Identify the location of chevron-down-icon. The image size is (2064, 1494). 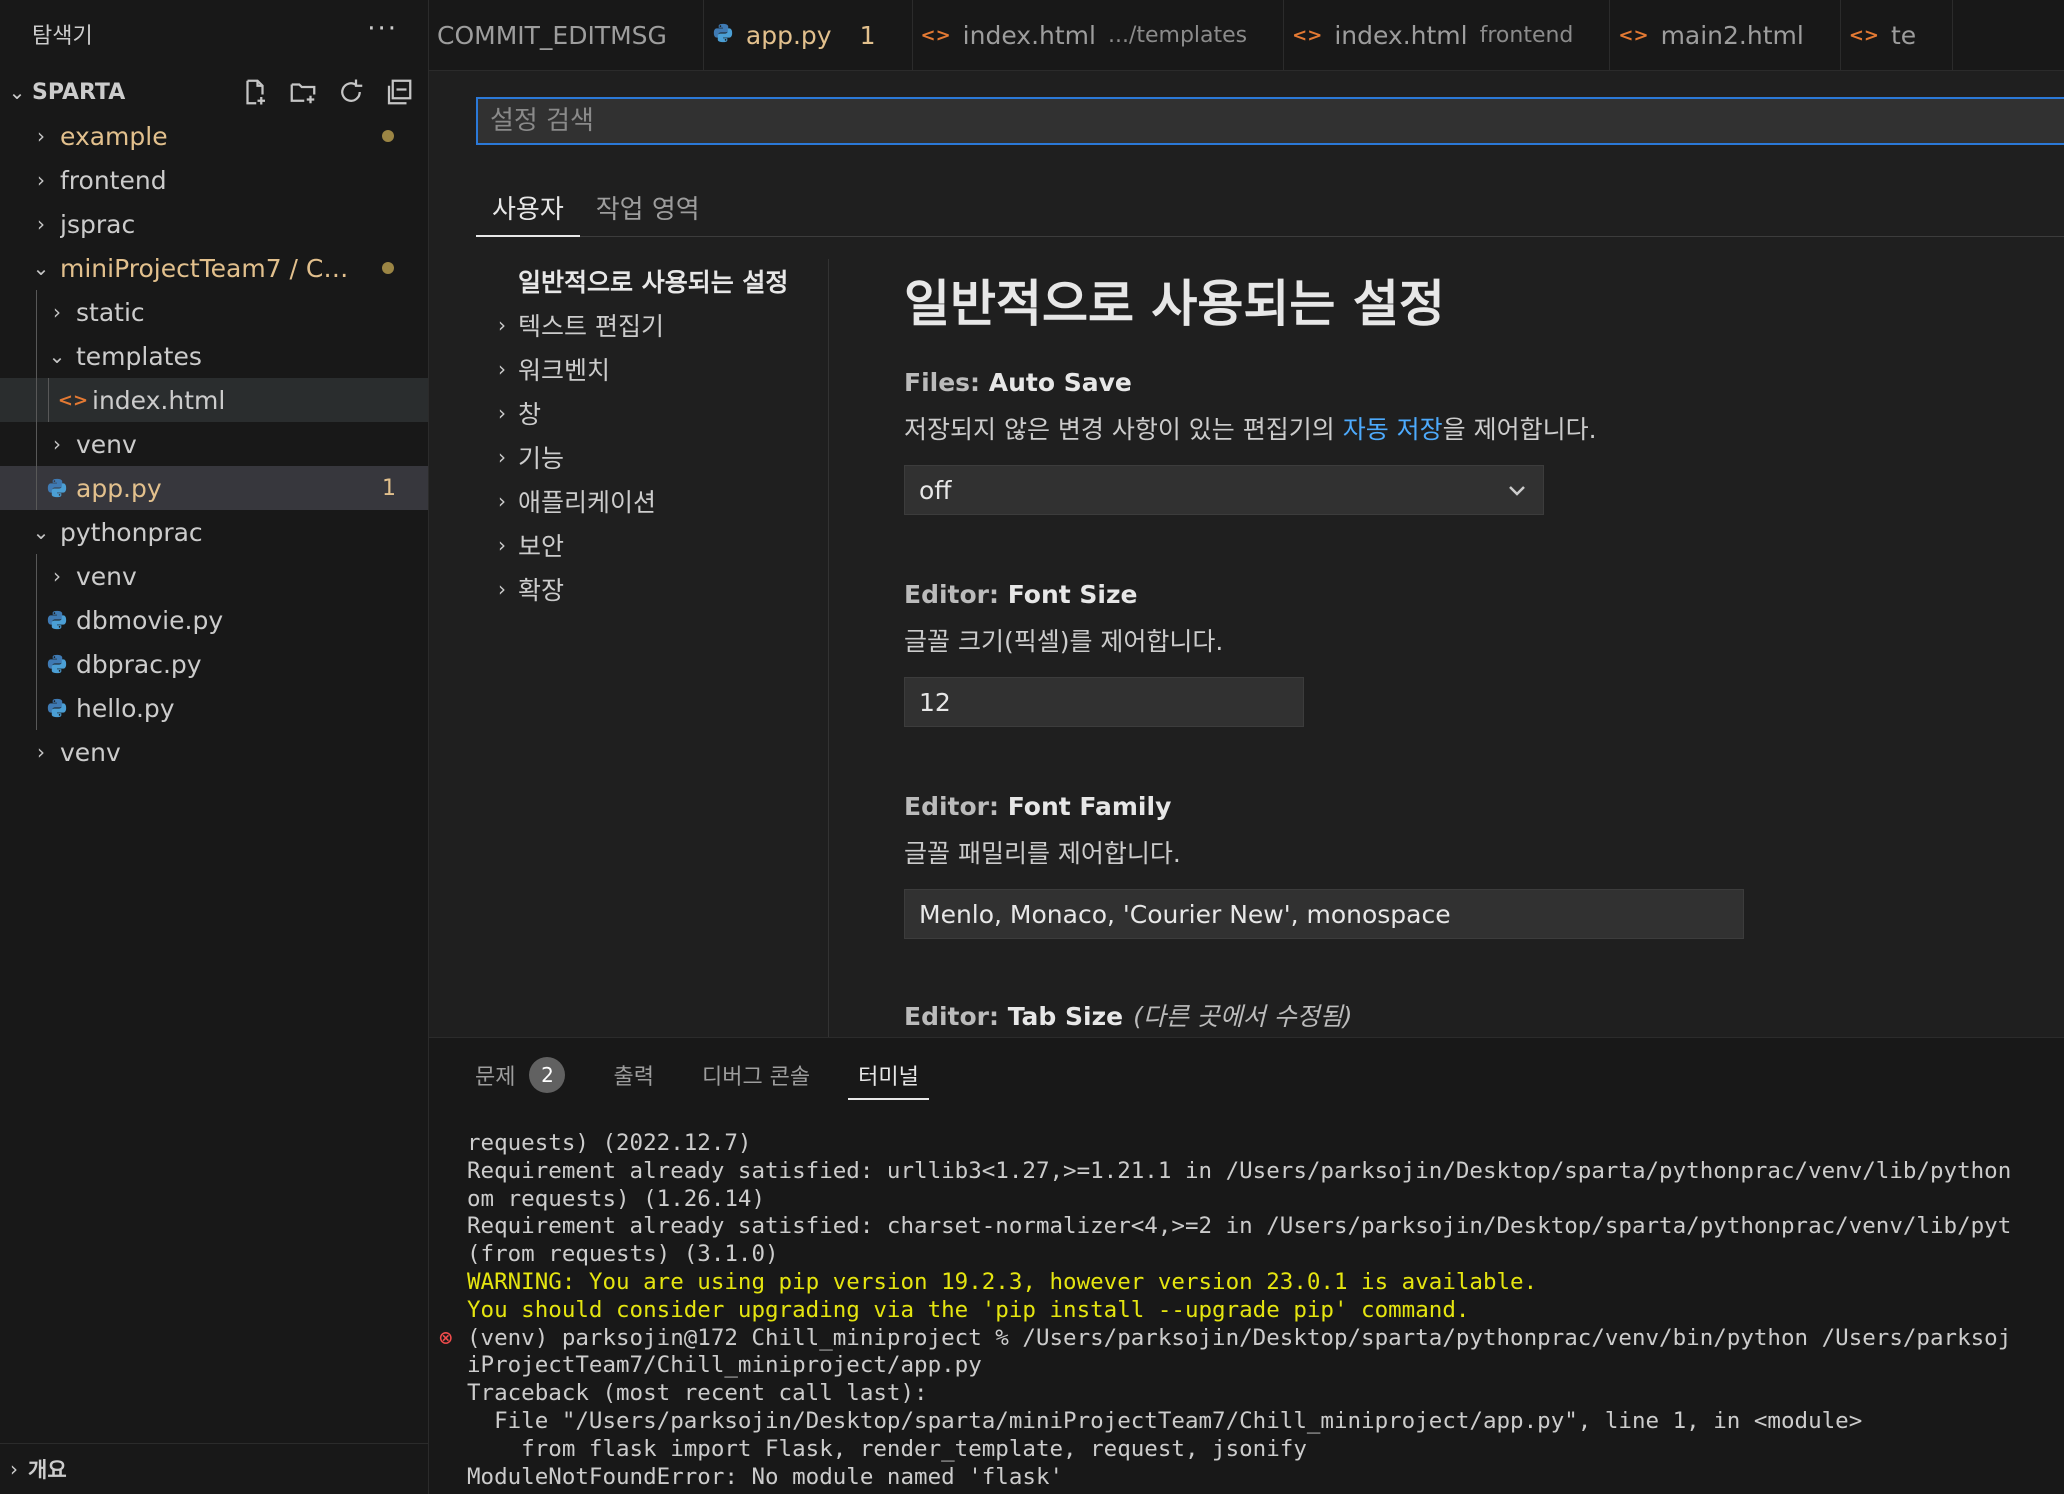
(1517, 491).